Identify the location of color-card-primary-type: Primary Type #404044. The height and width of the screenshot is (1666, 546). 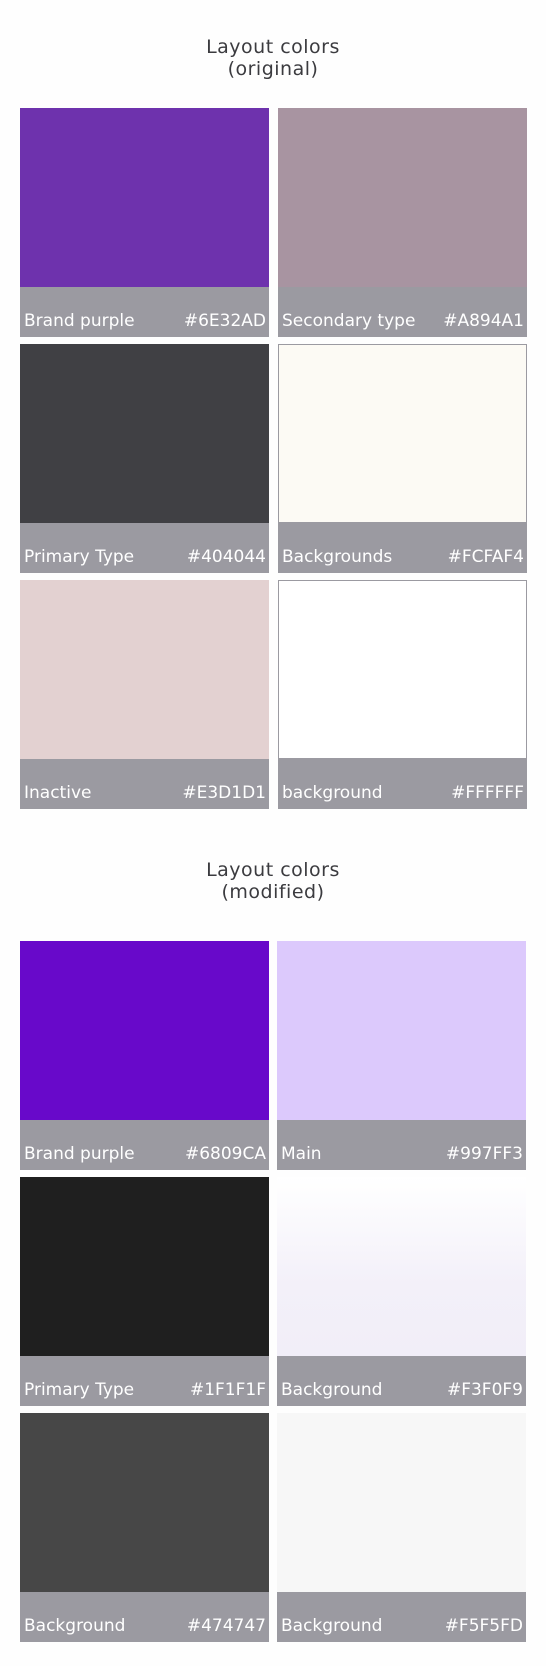
(144, 458).